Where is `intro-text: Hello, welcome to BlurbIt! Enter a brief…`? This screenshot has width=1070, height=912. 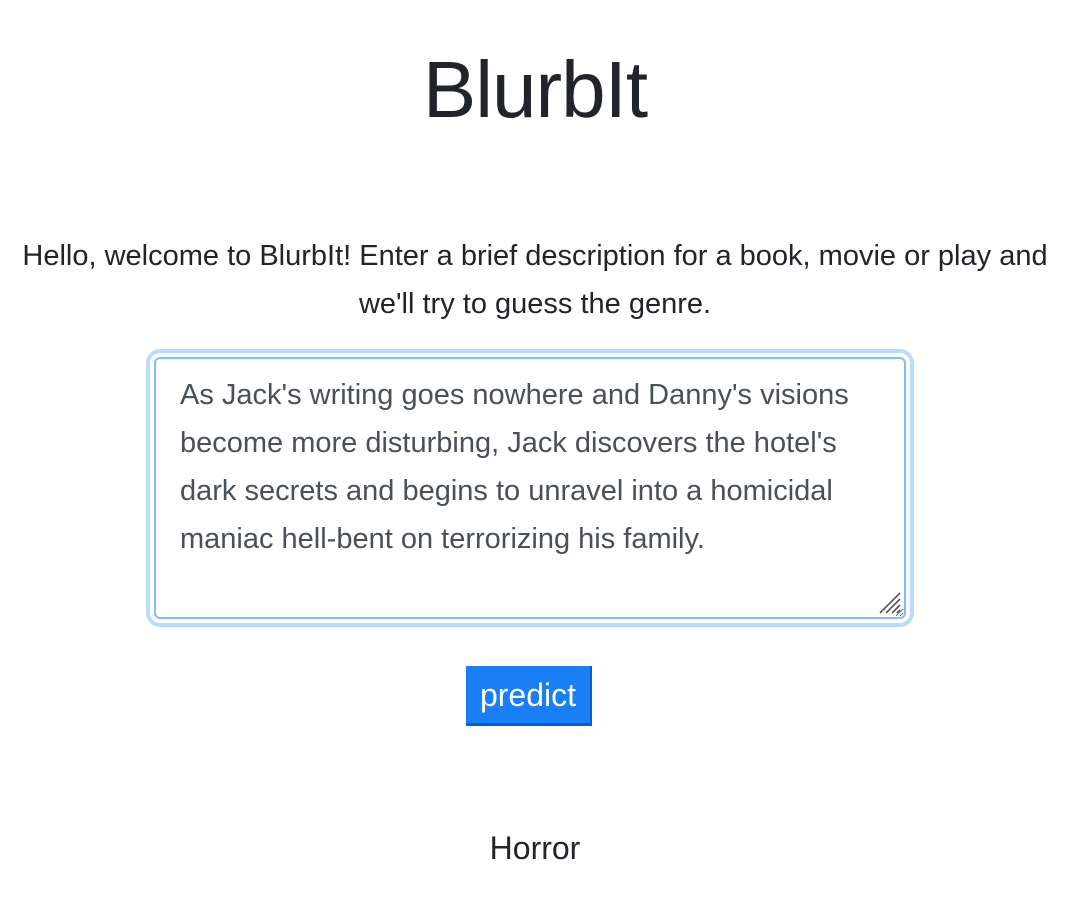 intro-text: Hello, welcome to BlurbIt! Enter a brief… is located at coordinates (535, 280).